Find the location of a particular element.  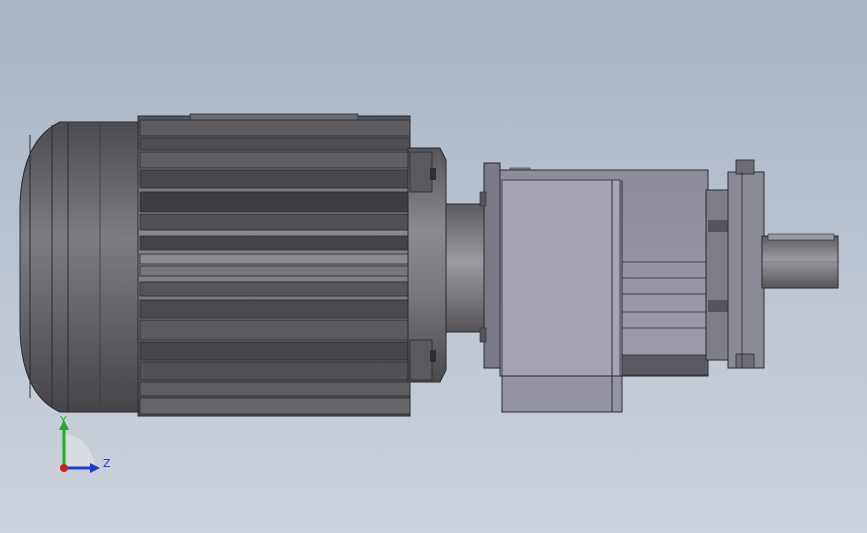

gearbox-housing is located at coordinates (604, 291).